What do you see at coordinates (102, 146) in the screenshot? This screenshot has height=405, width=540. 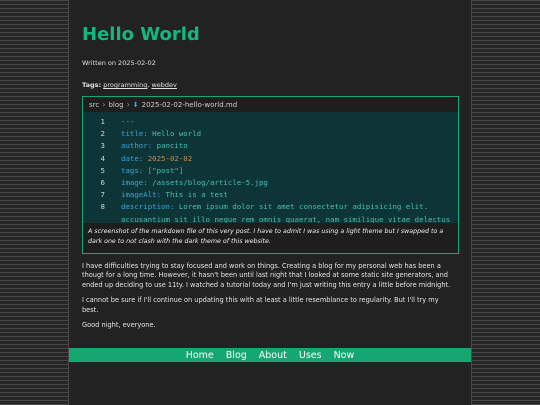 I see `line-number: 3` at bounding box center [102, 146].